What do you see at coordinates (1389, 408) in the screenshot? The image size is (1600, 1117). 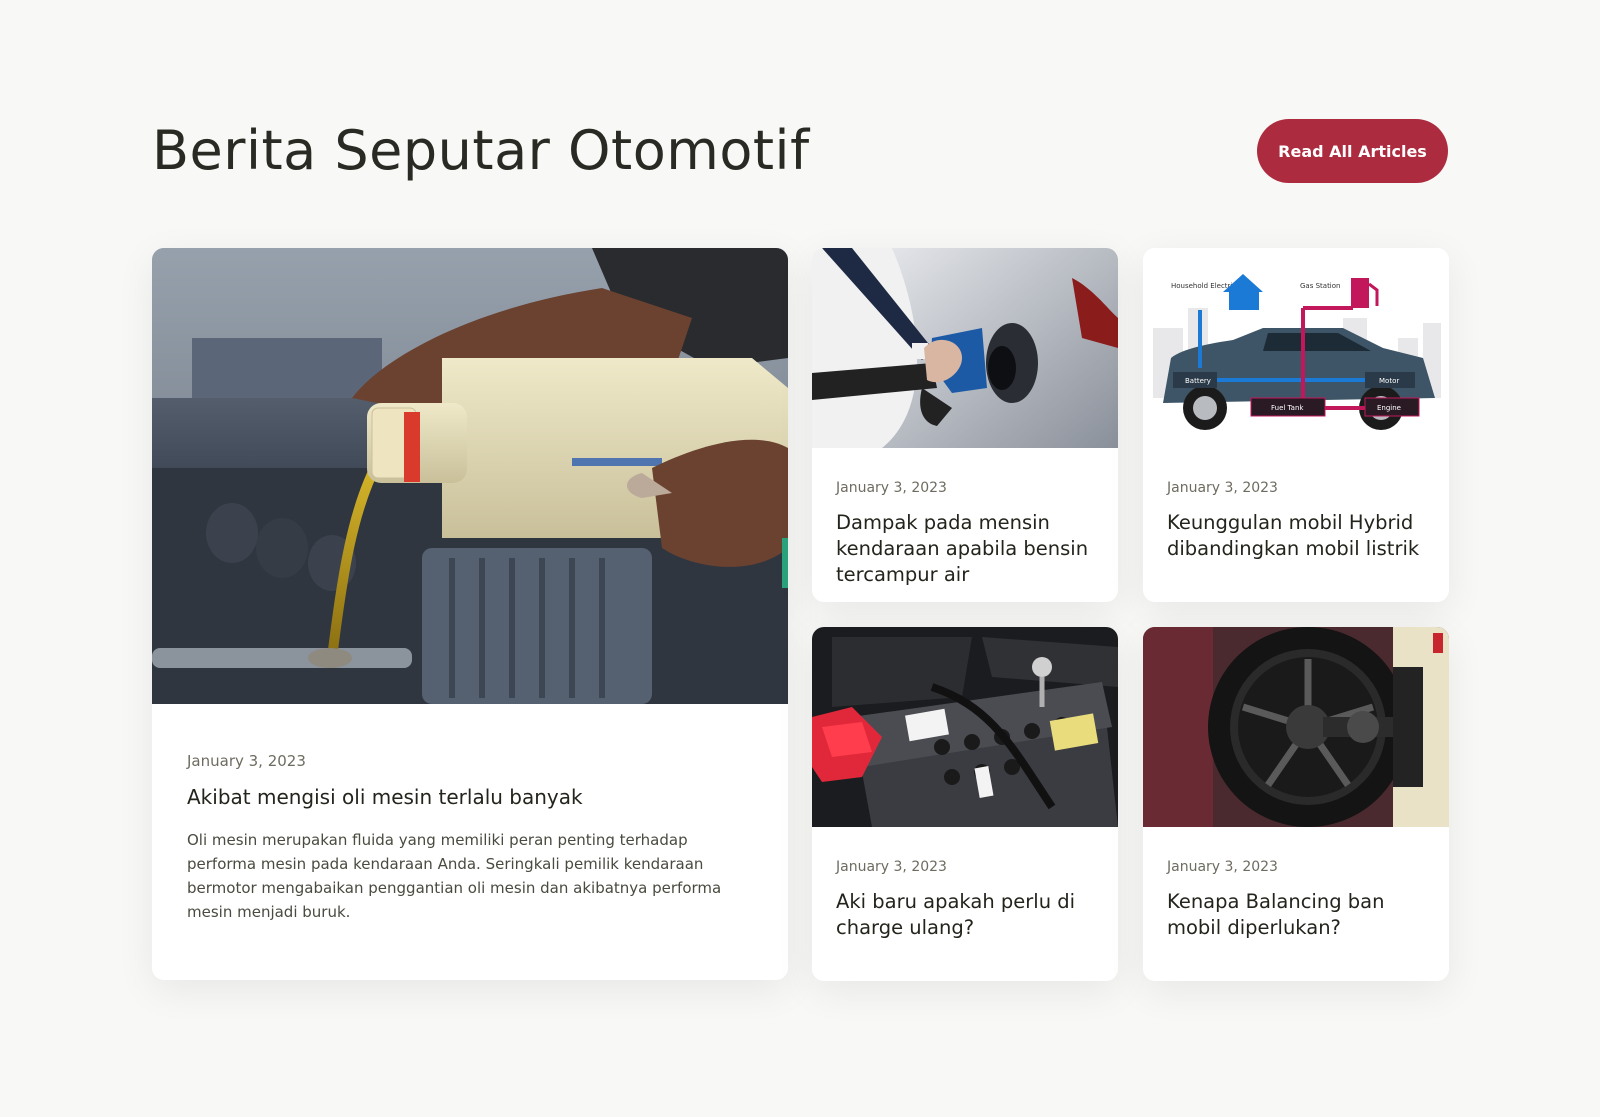 I see `diagram-label: Engine` at bounding box center [1389, 408].